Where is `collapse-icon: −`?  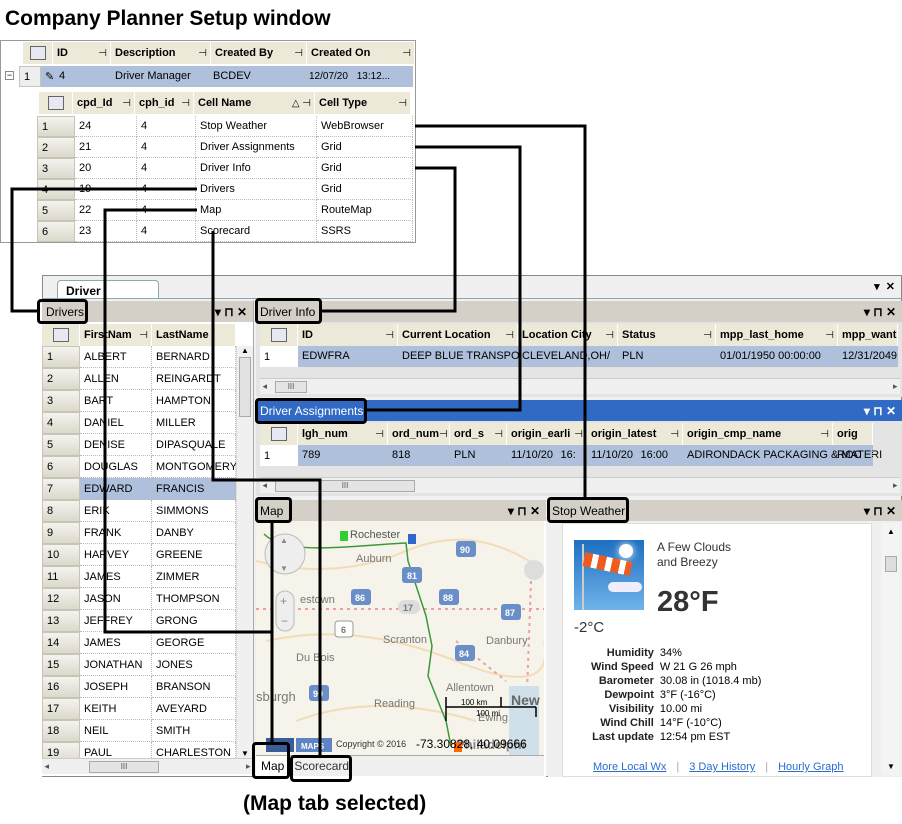 collapse-icon: − is located at coordinates (9, 75).